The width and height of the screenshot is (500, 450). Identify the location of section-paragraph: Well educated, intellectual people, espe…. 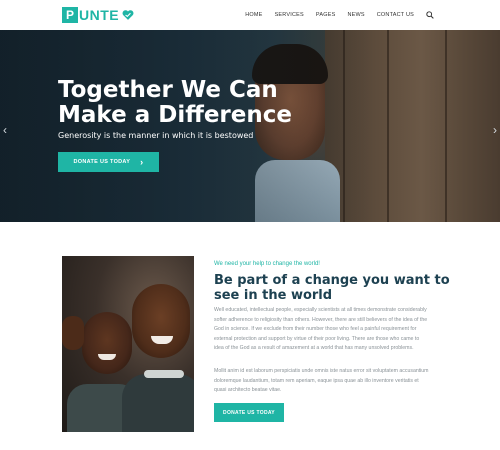
(321, 329).